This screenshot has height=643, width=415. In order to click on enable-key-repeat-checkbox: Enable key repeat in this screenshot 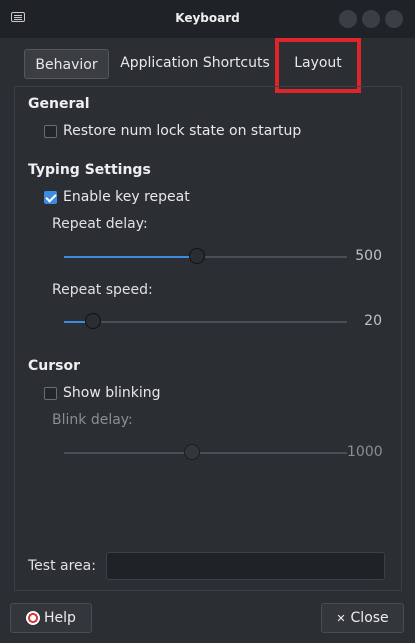, I will do `click(117, 197)`.